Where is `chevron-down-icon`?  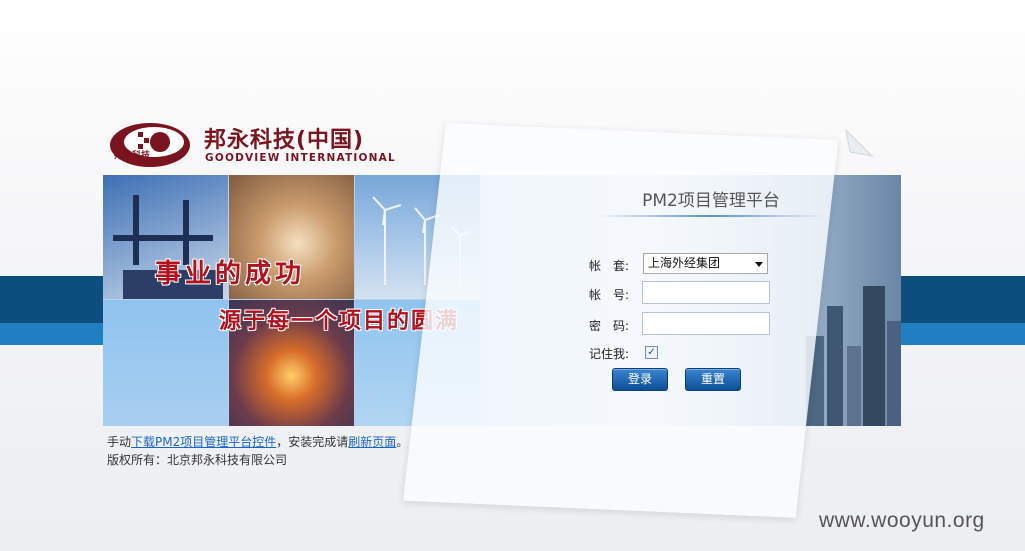 chevron-down-icon is located at coordinates (759, 264).